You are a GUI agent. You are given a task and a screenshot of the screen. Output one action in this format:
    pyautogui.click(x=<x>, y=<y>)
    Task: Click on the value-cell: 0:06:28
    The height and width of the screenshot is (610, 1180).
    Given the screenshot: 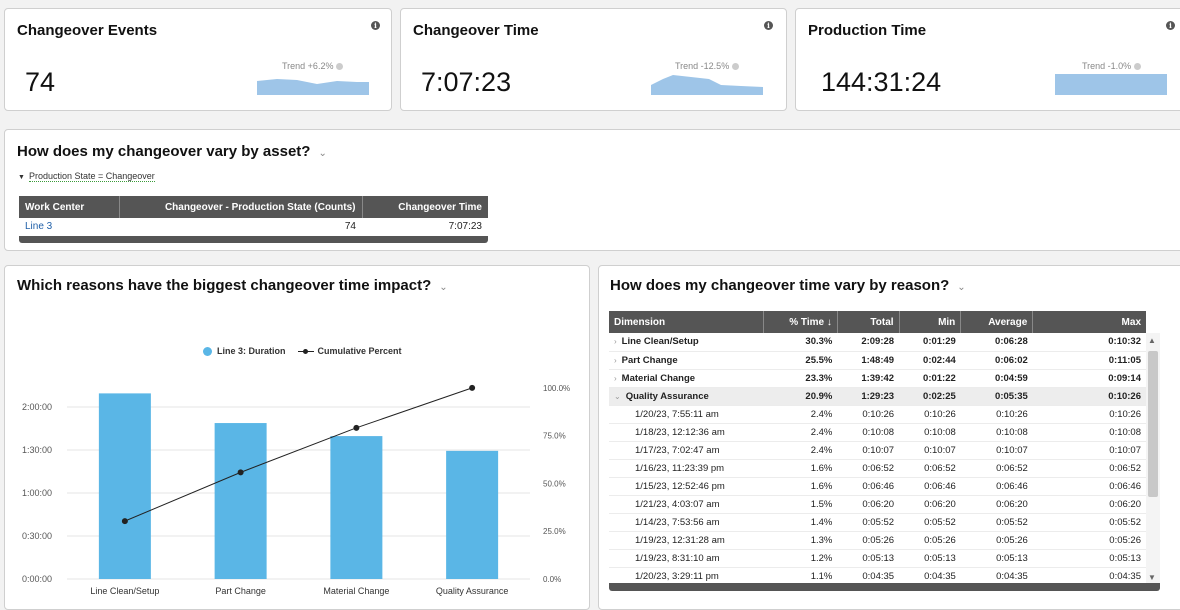 What is the action you would take?
    pyautogui.click(x=996, y=342)
    